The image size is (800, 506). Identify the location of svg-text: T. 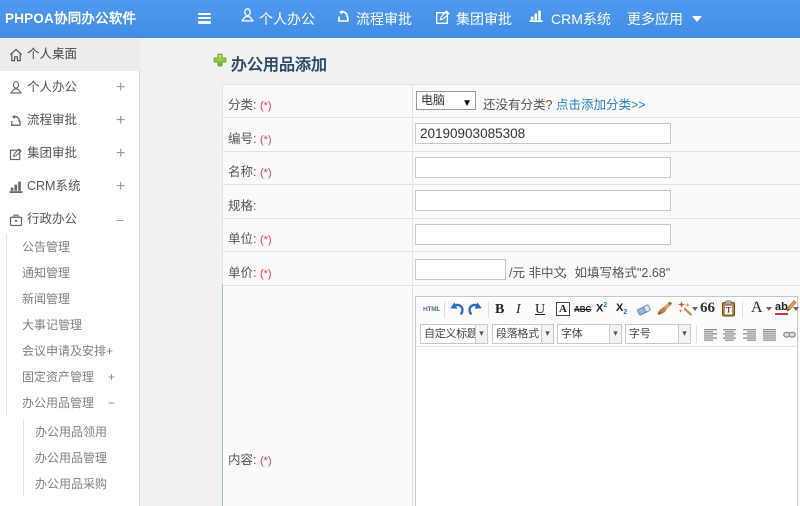
(729, 310).